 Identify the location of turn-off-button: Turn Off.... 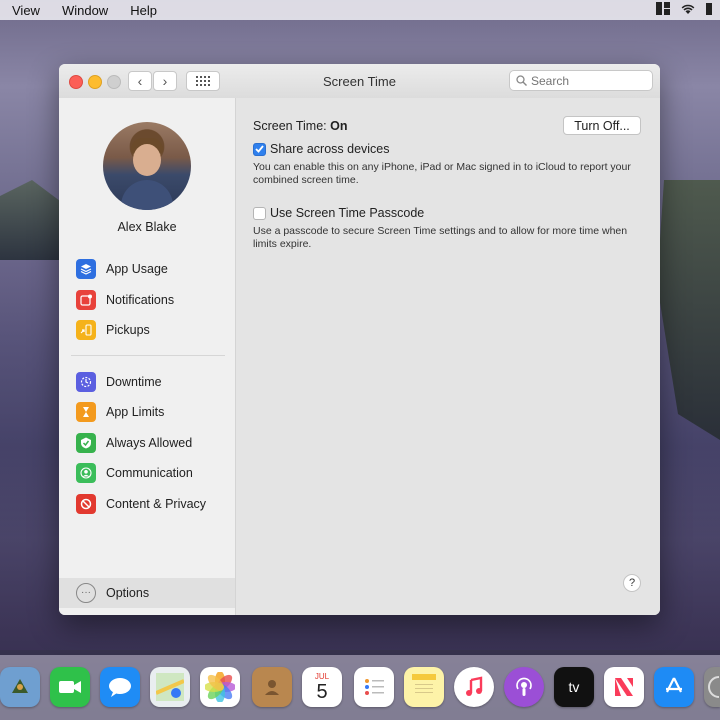
(602, 125).